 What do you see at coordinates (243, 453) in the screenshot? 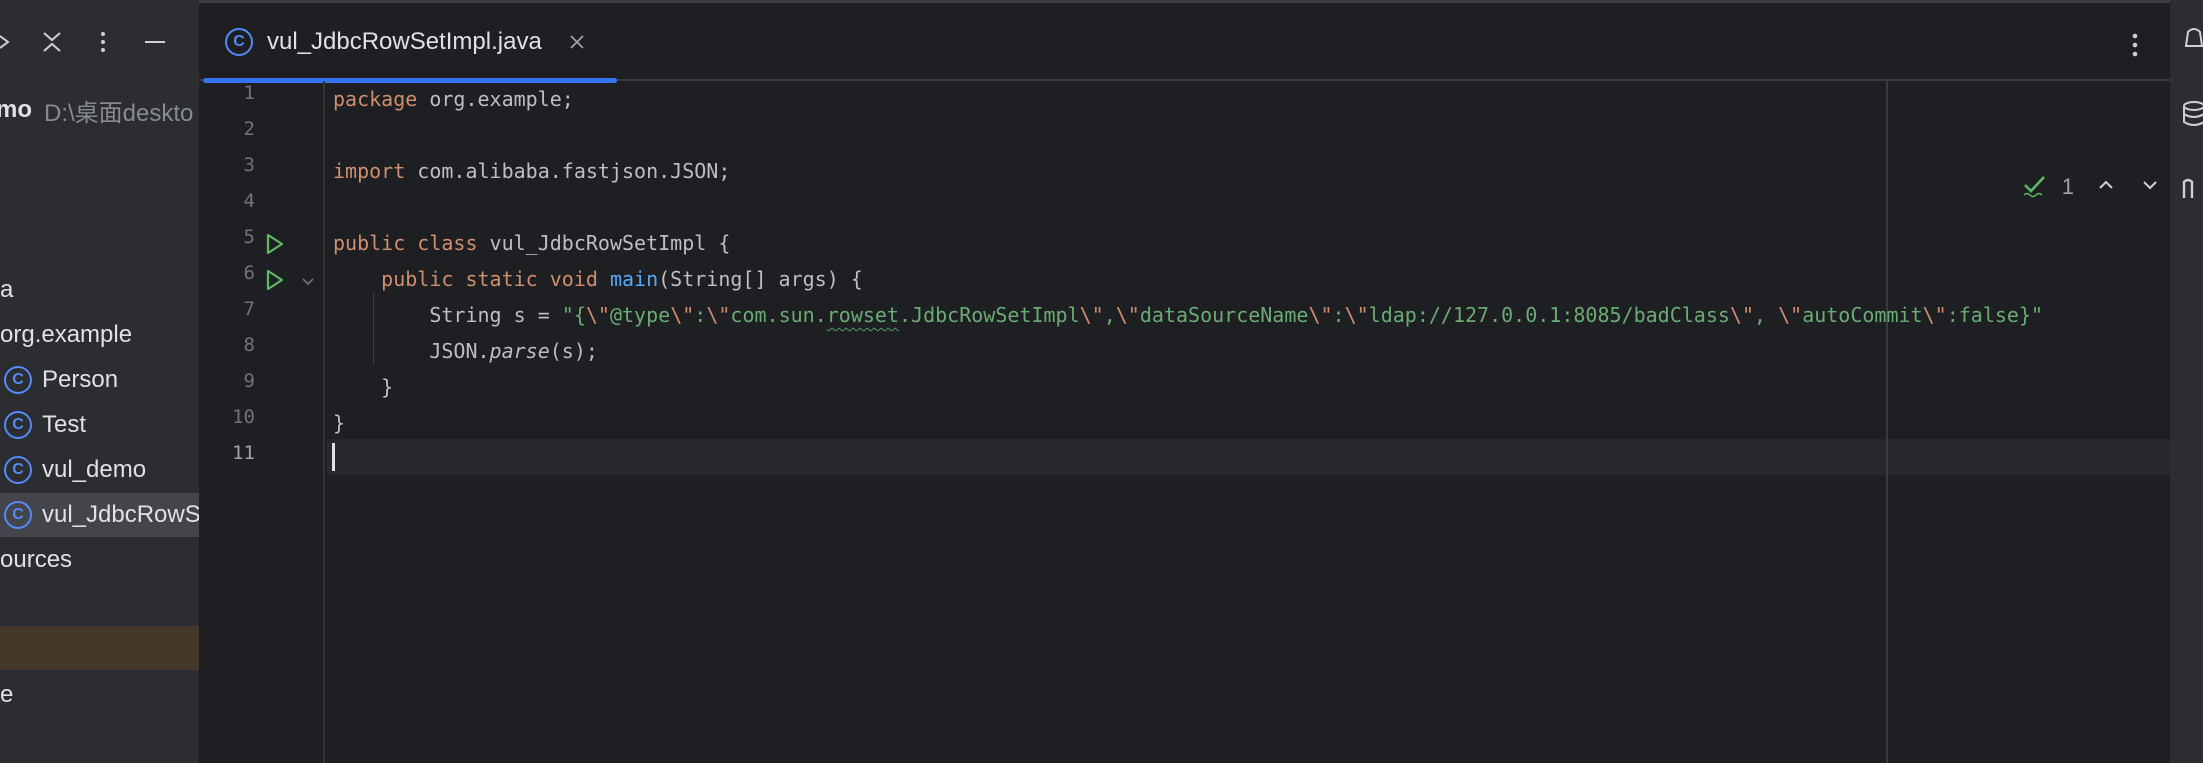
I see `line-number: 11` at bounding box center [243, 453].